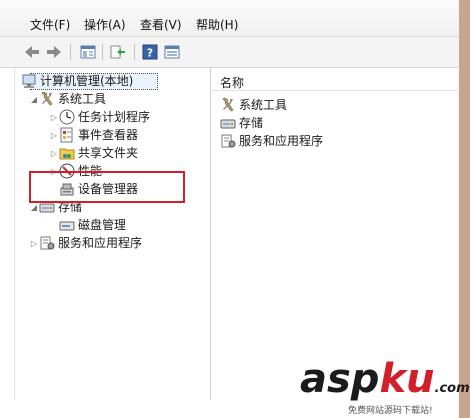 The width and height of the screenshot is (470, 418). I want to click on tree-node-services-apps: ▷ 服务和应用程序, so click(85, 243).